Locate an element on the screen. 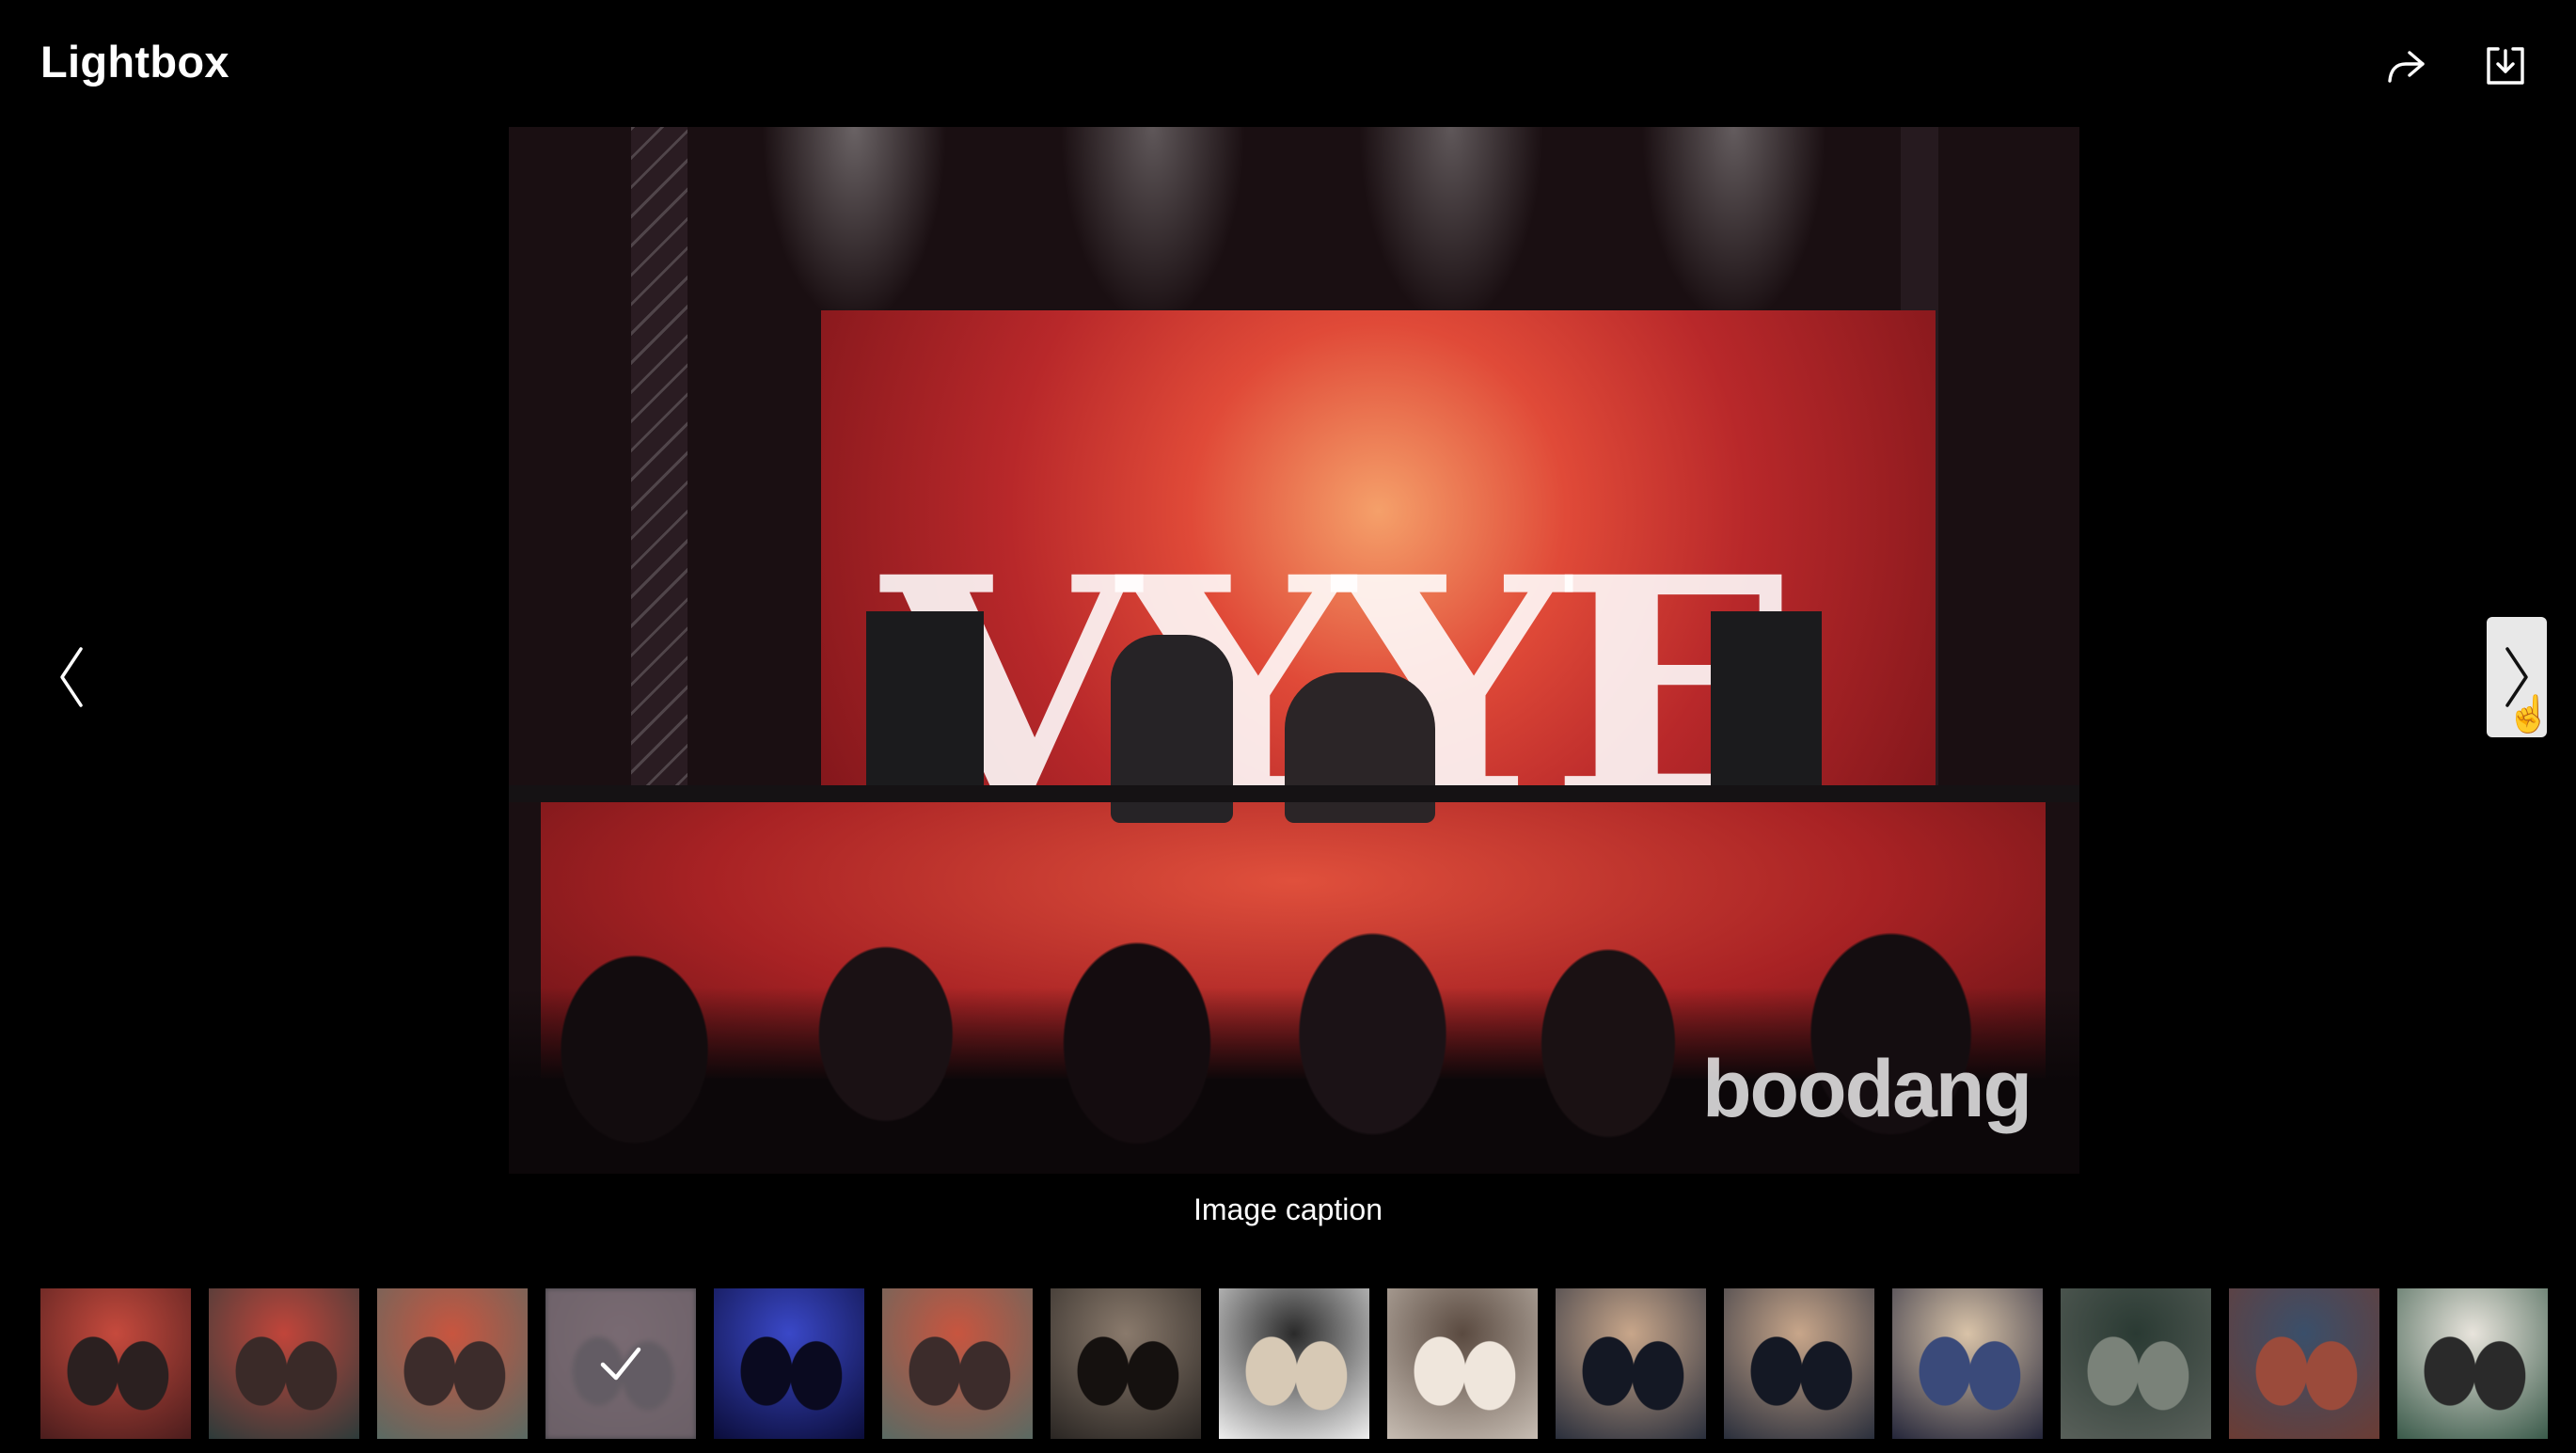 This screenshot has width=2576, height=1453. chevron-left-icon is located at coordinates (71, 677).